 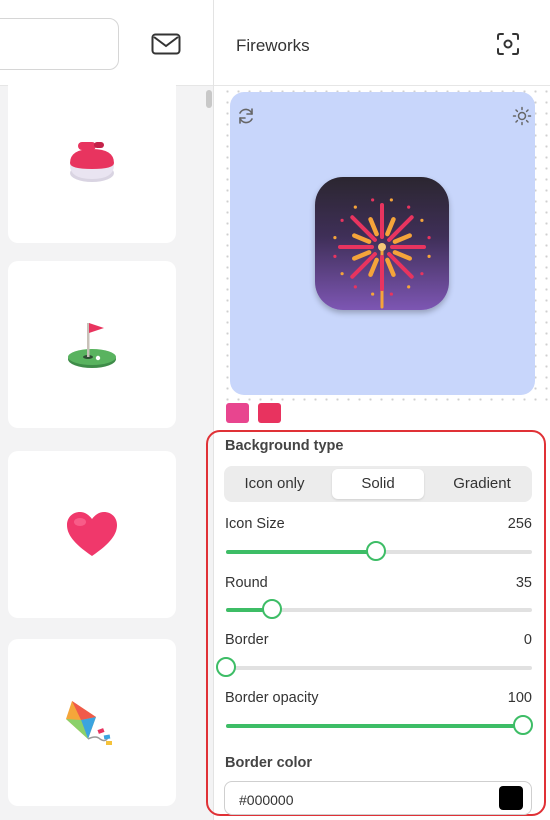 I want to click on round-label: Round, so click(x=246, y=583).